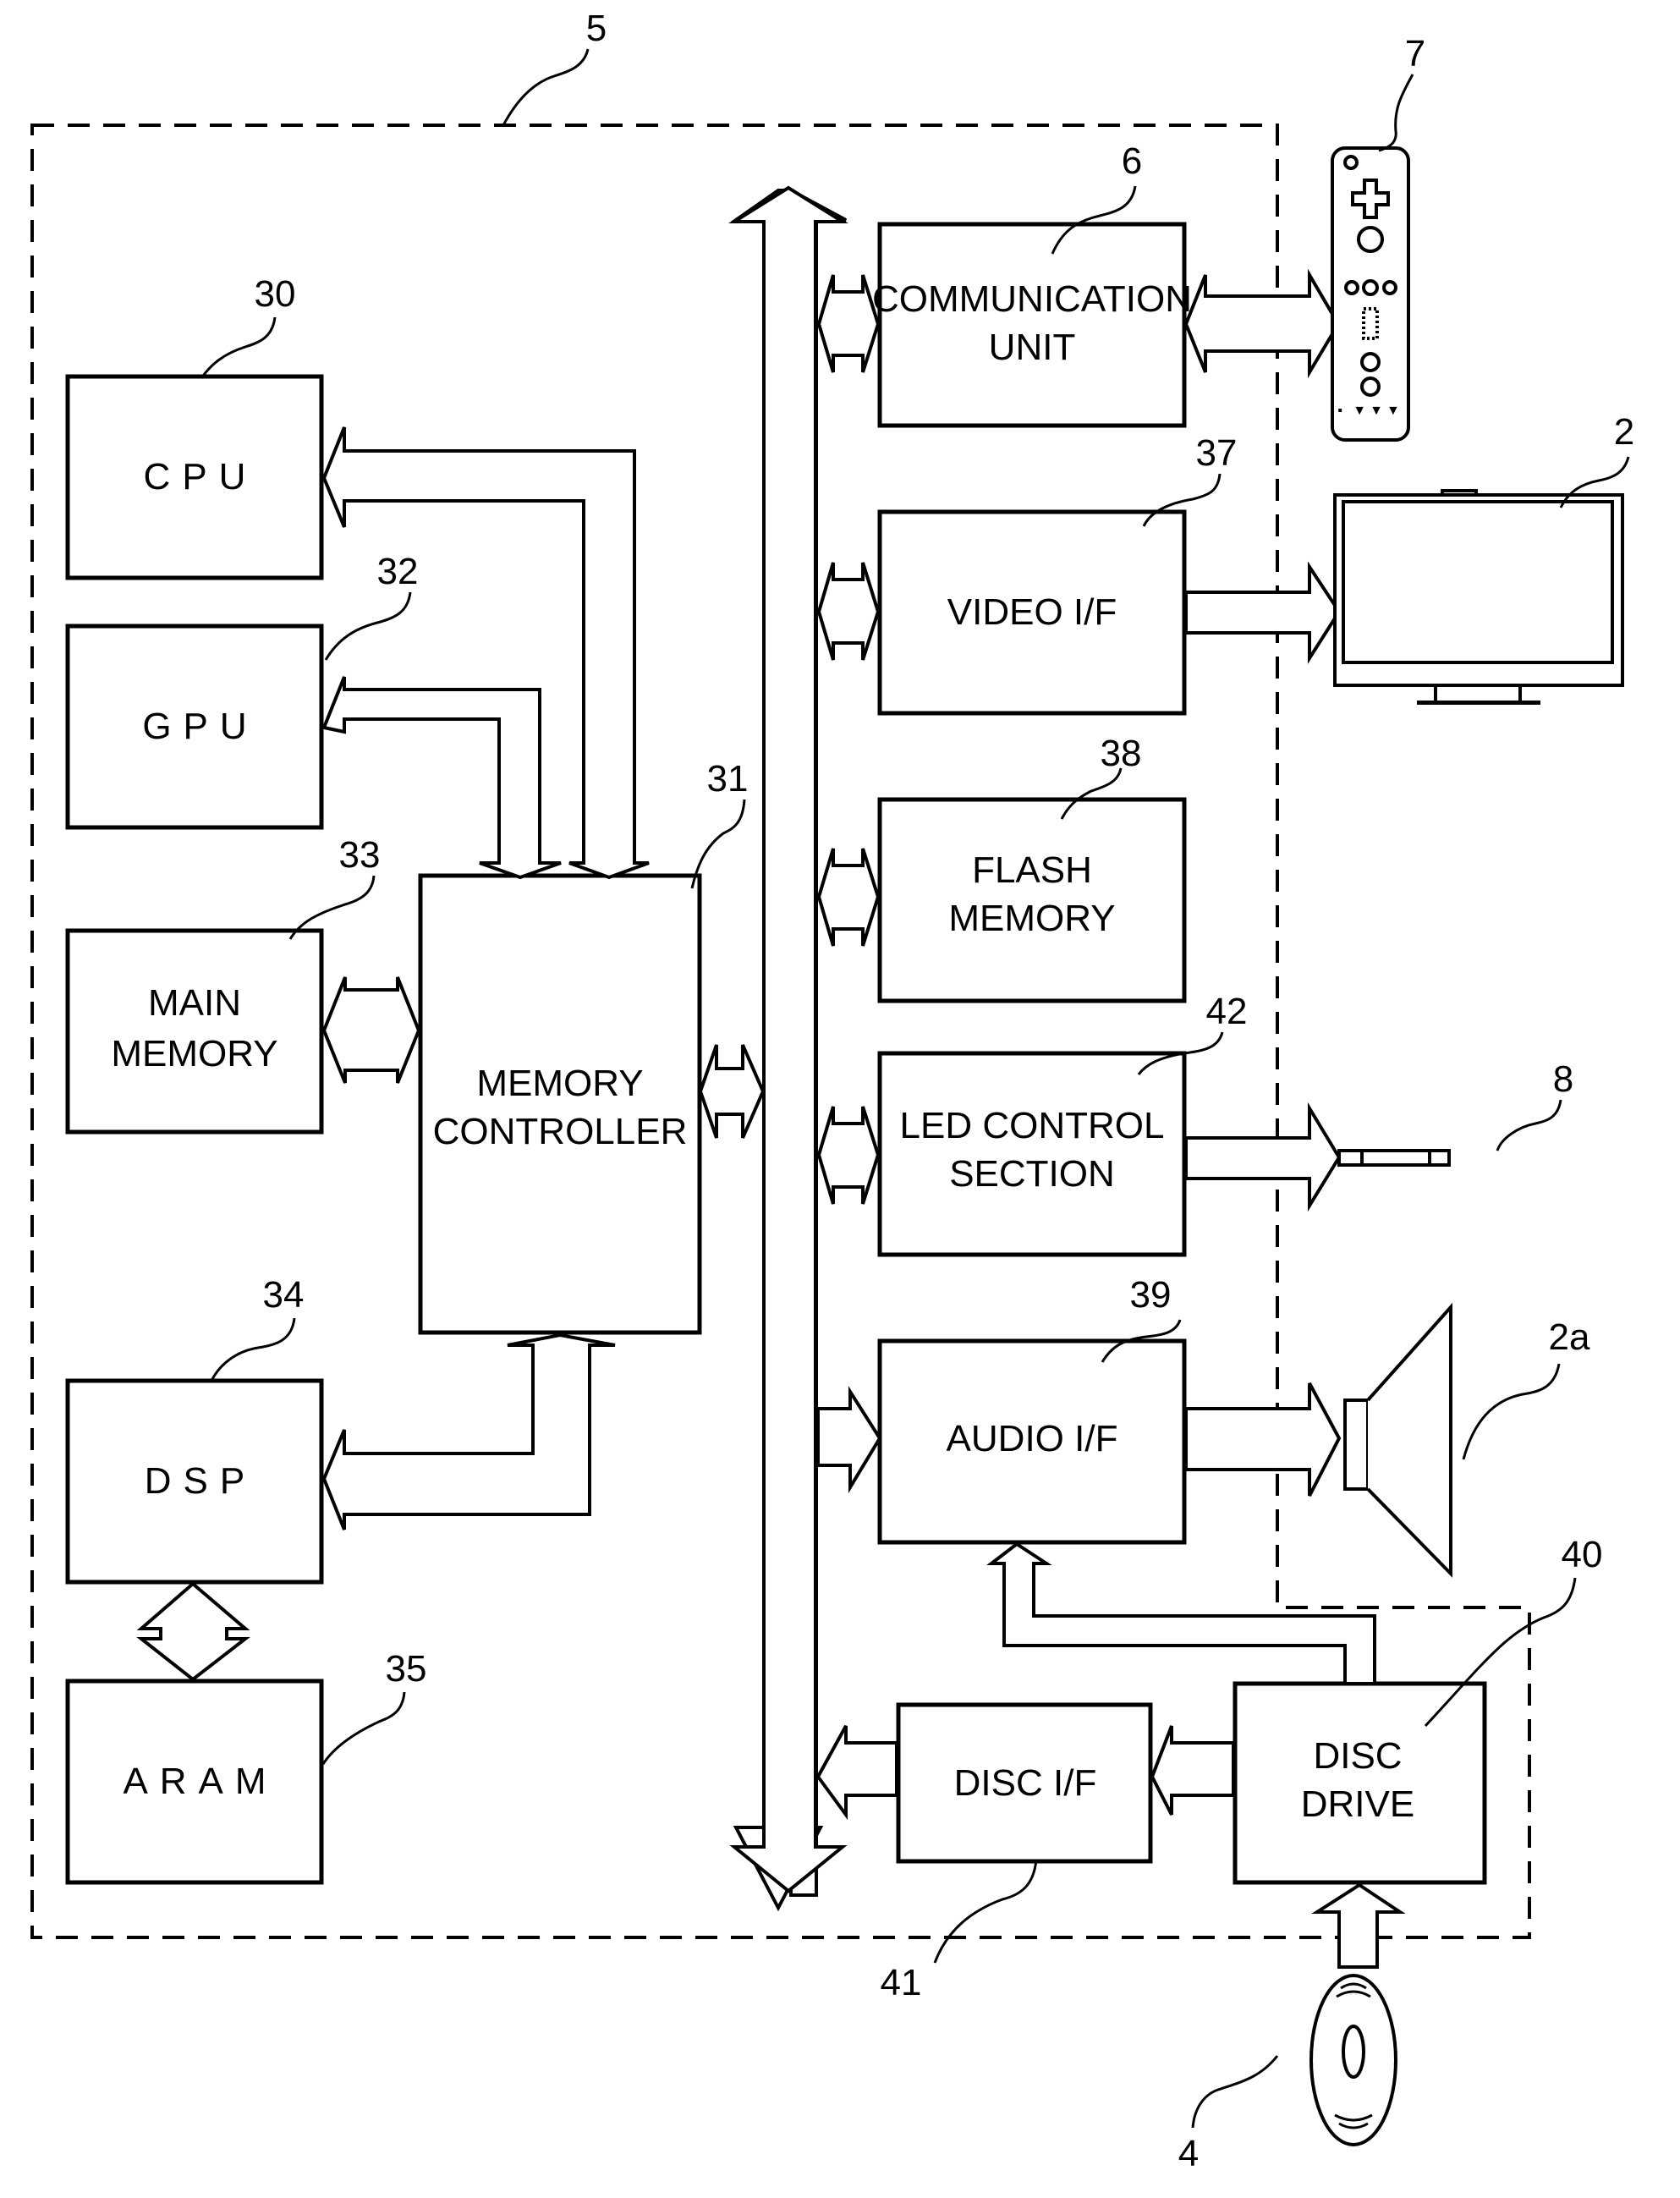 The image size is (1680, 2198). I want to click on audio-if-speaker-arrow, so click(1263, 1440).